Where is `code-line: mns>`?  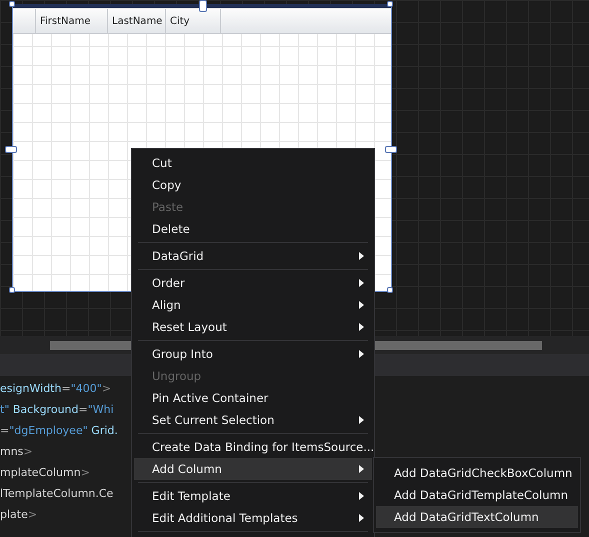
code-line: mns> is located at coordinates (16, 452).